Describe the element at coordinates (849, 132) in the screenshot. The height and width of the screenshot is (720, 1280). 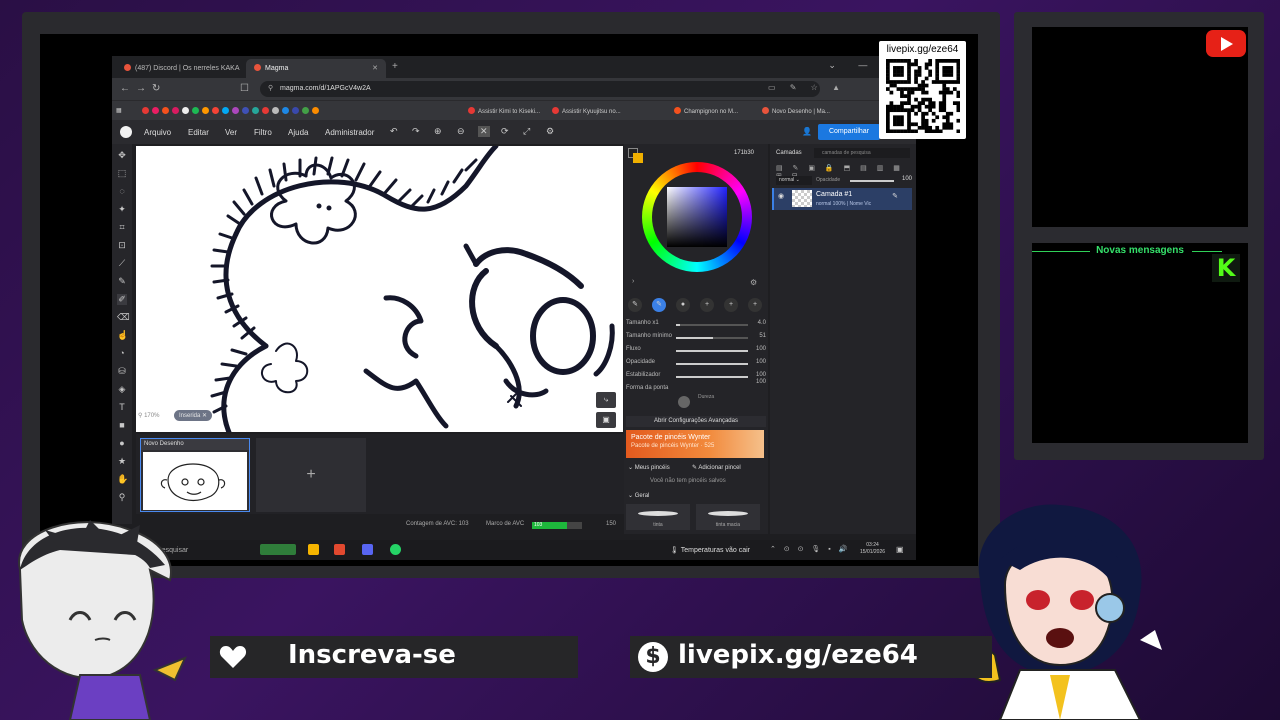
I see `share-button: Compartilhar` at that location.